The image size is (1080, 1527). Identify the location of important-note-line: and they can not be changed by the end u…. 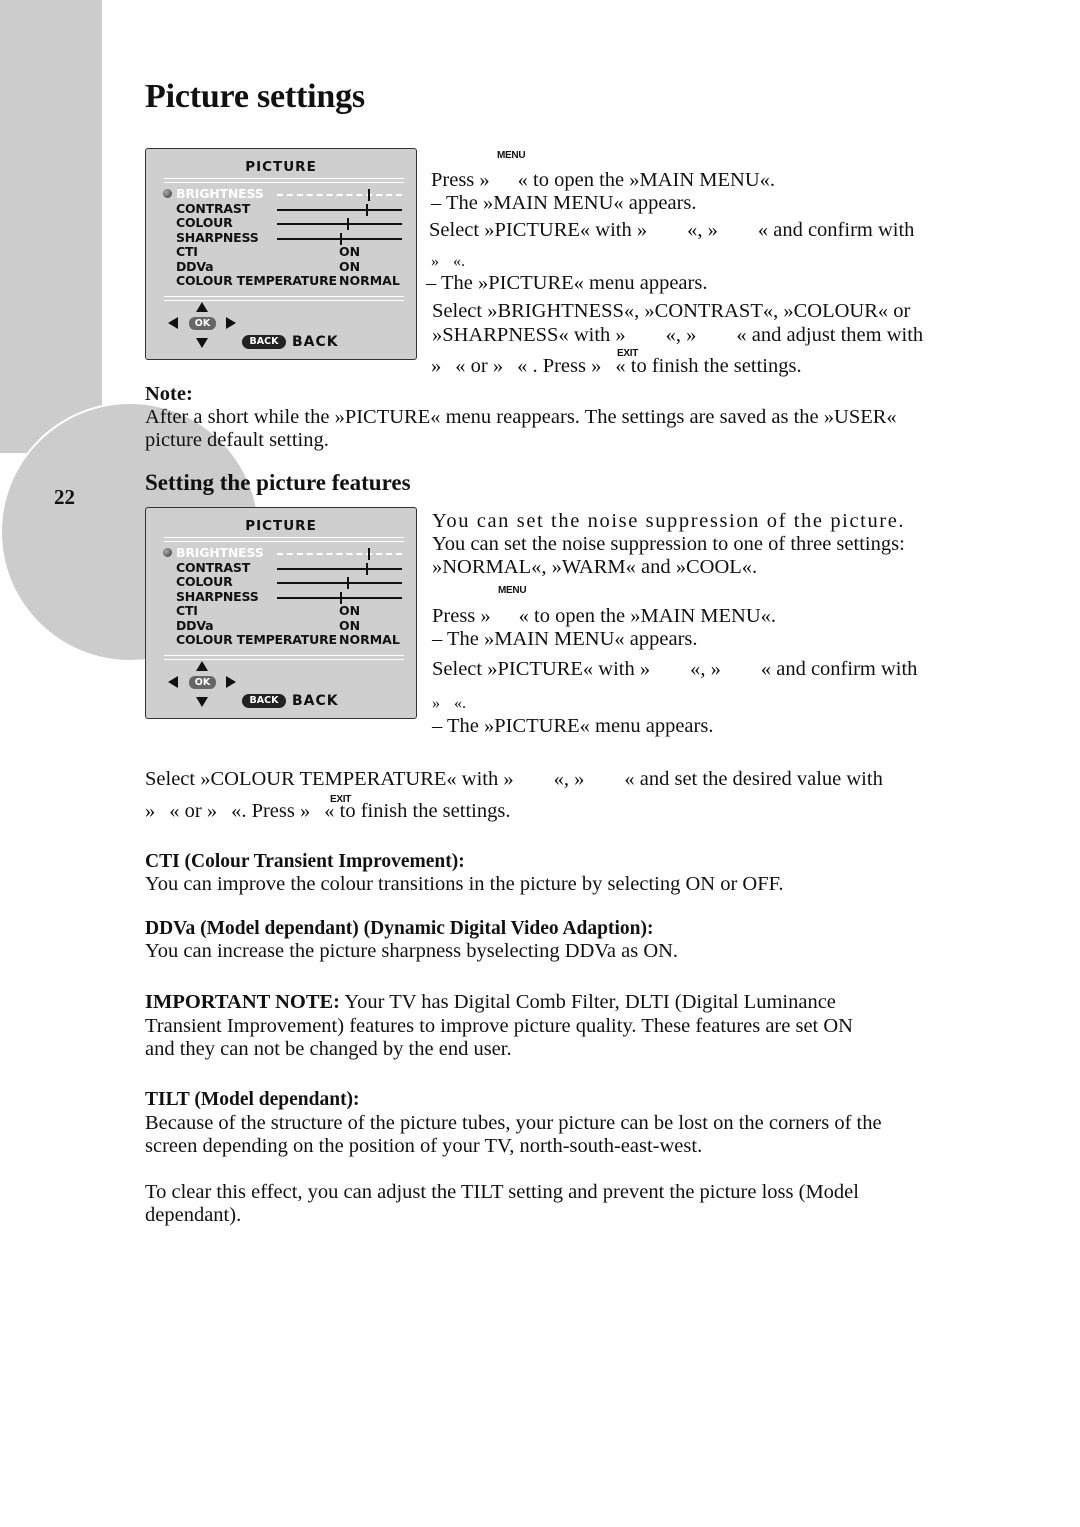
(328, 1049).